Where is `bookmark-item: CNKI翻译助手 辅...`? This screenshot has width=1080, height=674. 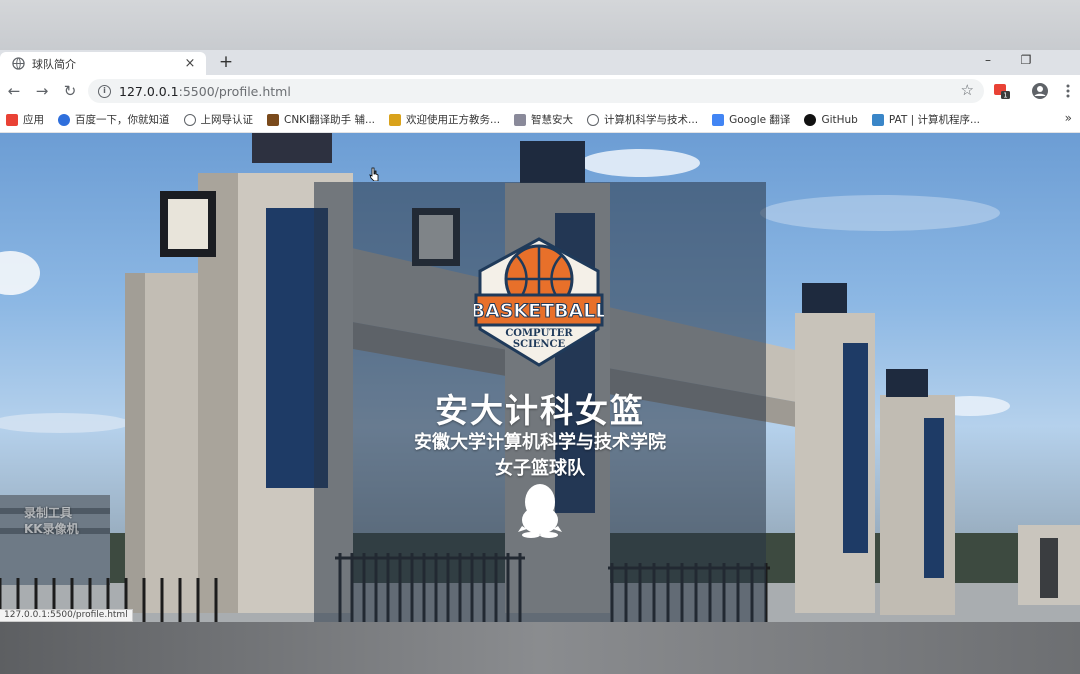 bookmark-item: CNKI翻译助手 辅... is located at coordinates (321, 119).